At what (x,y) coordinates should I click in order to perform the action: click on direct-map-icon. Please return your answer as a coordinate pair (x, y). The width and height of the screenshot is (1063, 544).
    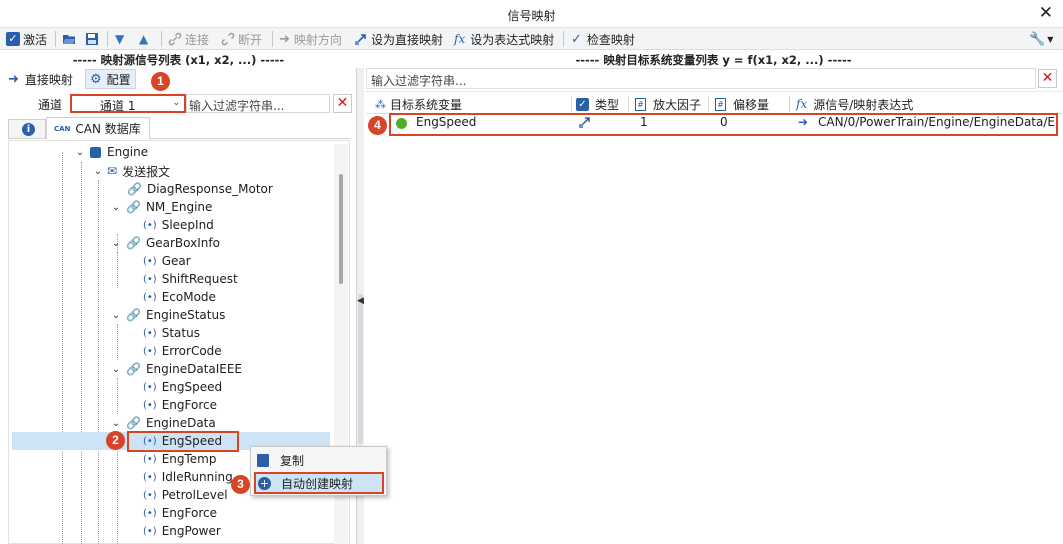
    Looking at the image, I should click on (360, 39).